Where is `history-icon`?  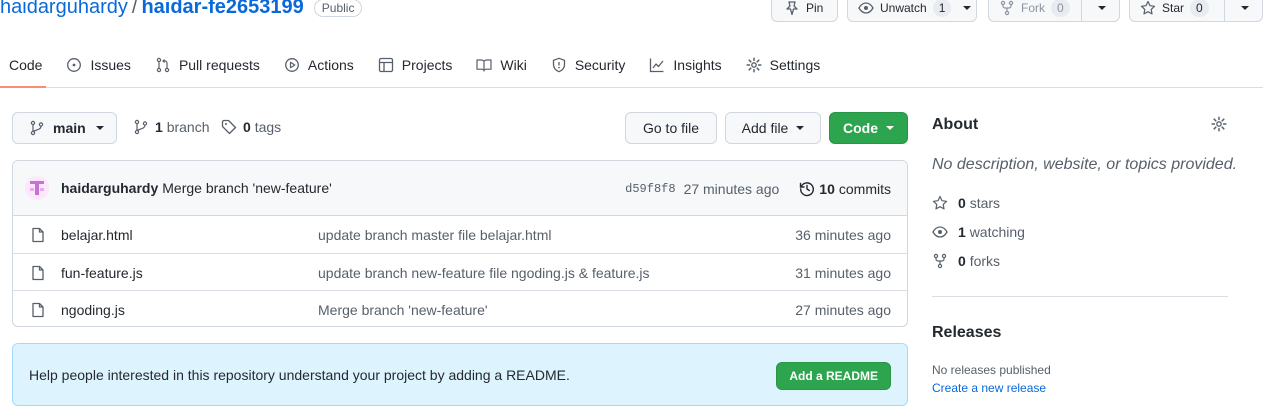
history-icon is located at coordinates (807, 188).